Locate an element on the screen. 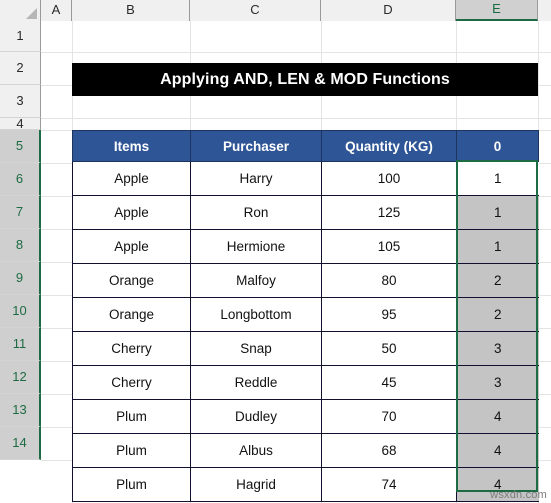 The width and height of the screenshot is (551, 503). cell-quantity: 95 is located at coordinates (389, 314).